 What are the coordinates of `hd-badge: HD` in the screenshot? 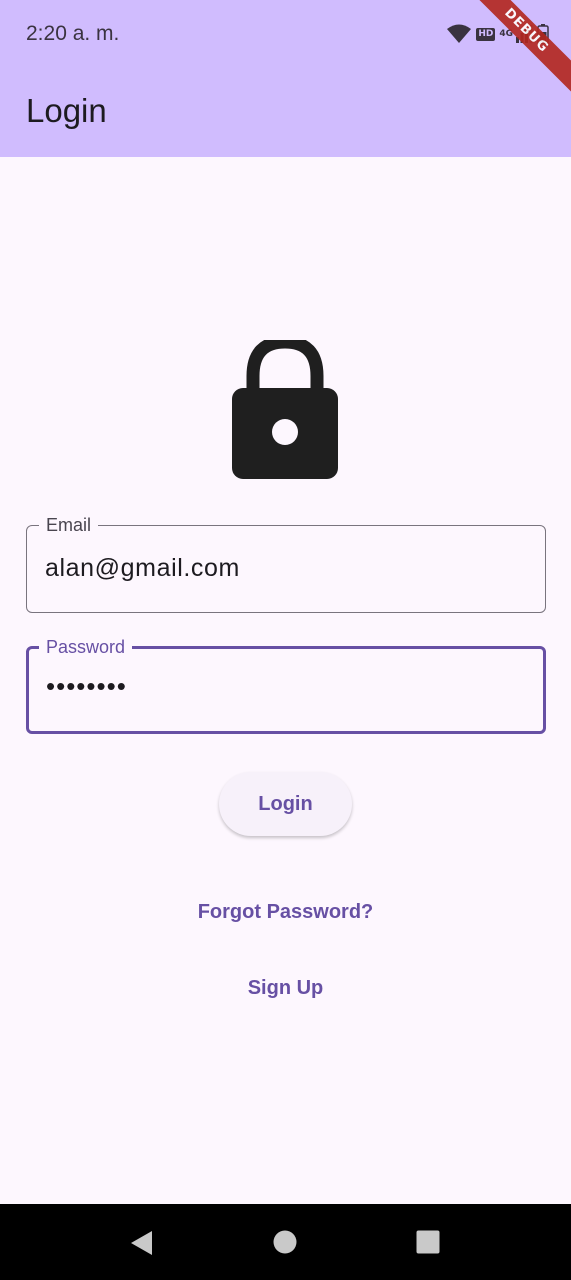 It's located at (486, 34).